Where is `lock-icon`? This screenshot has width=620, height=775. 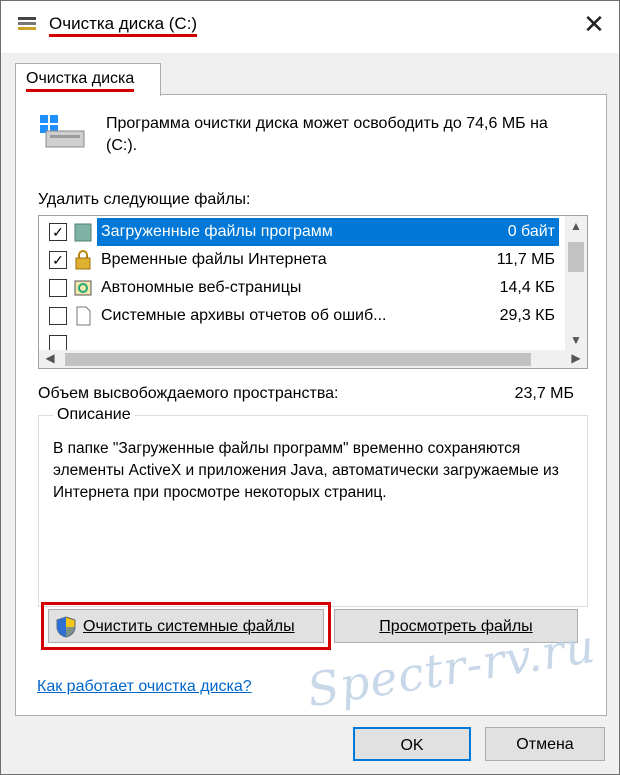
lock-icon is located at coordinates (83, 260).